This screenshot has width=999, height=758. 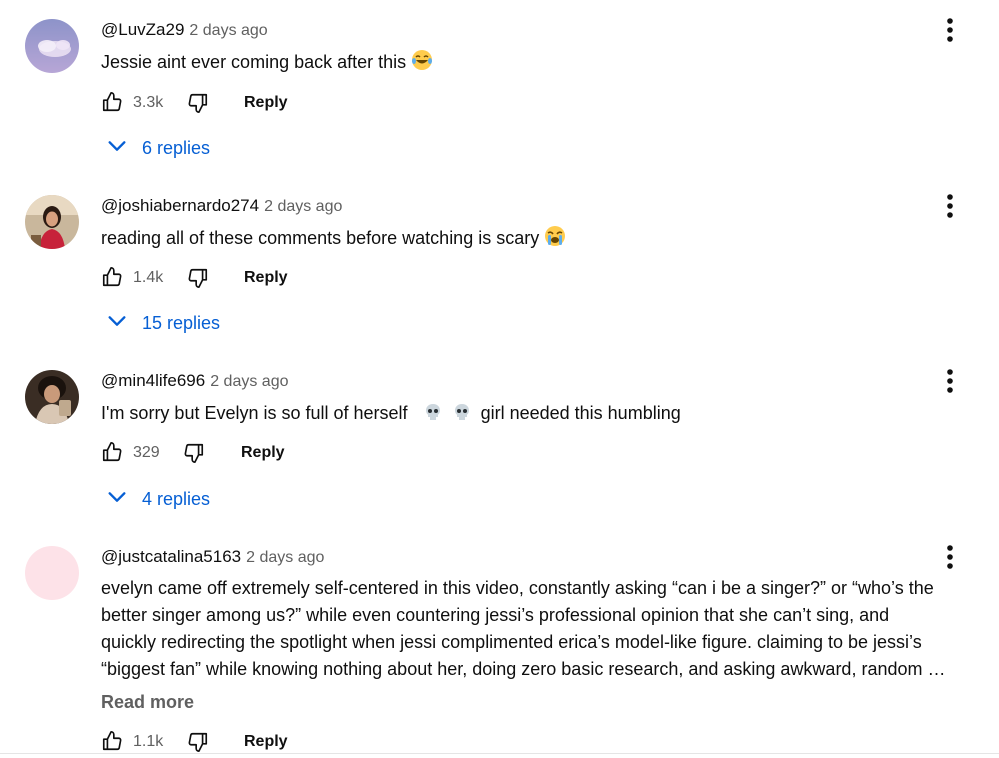 I want to click on laughing-tears-emoji, so click(x=422, y=64).